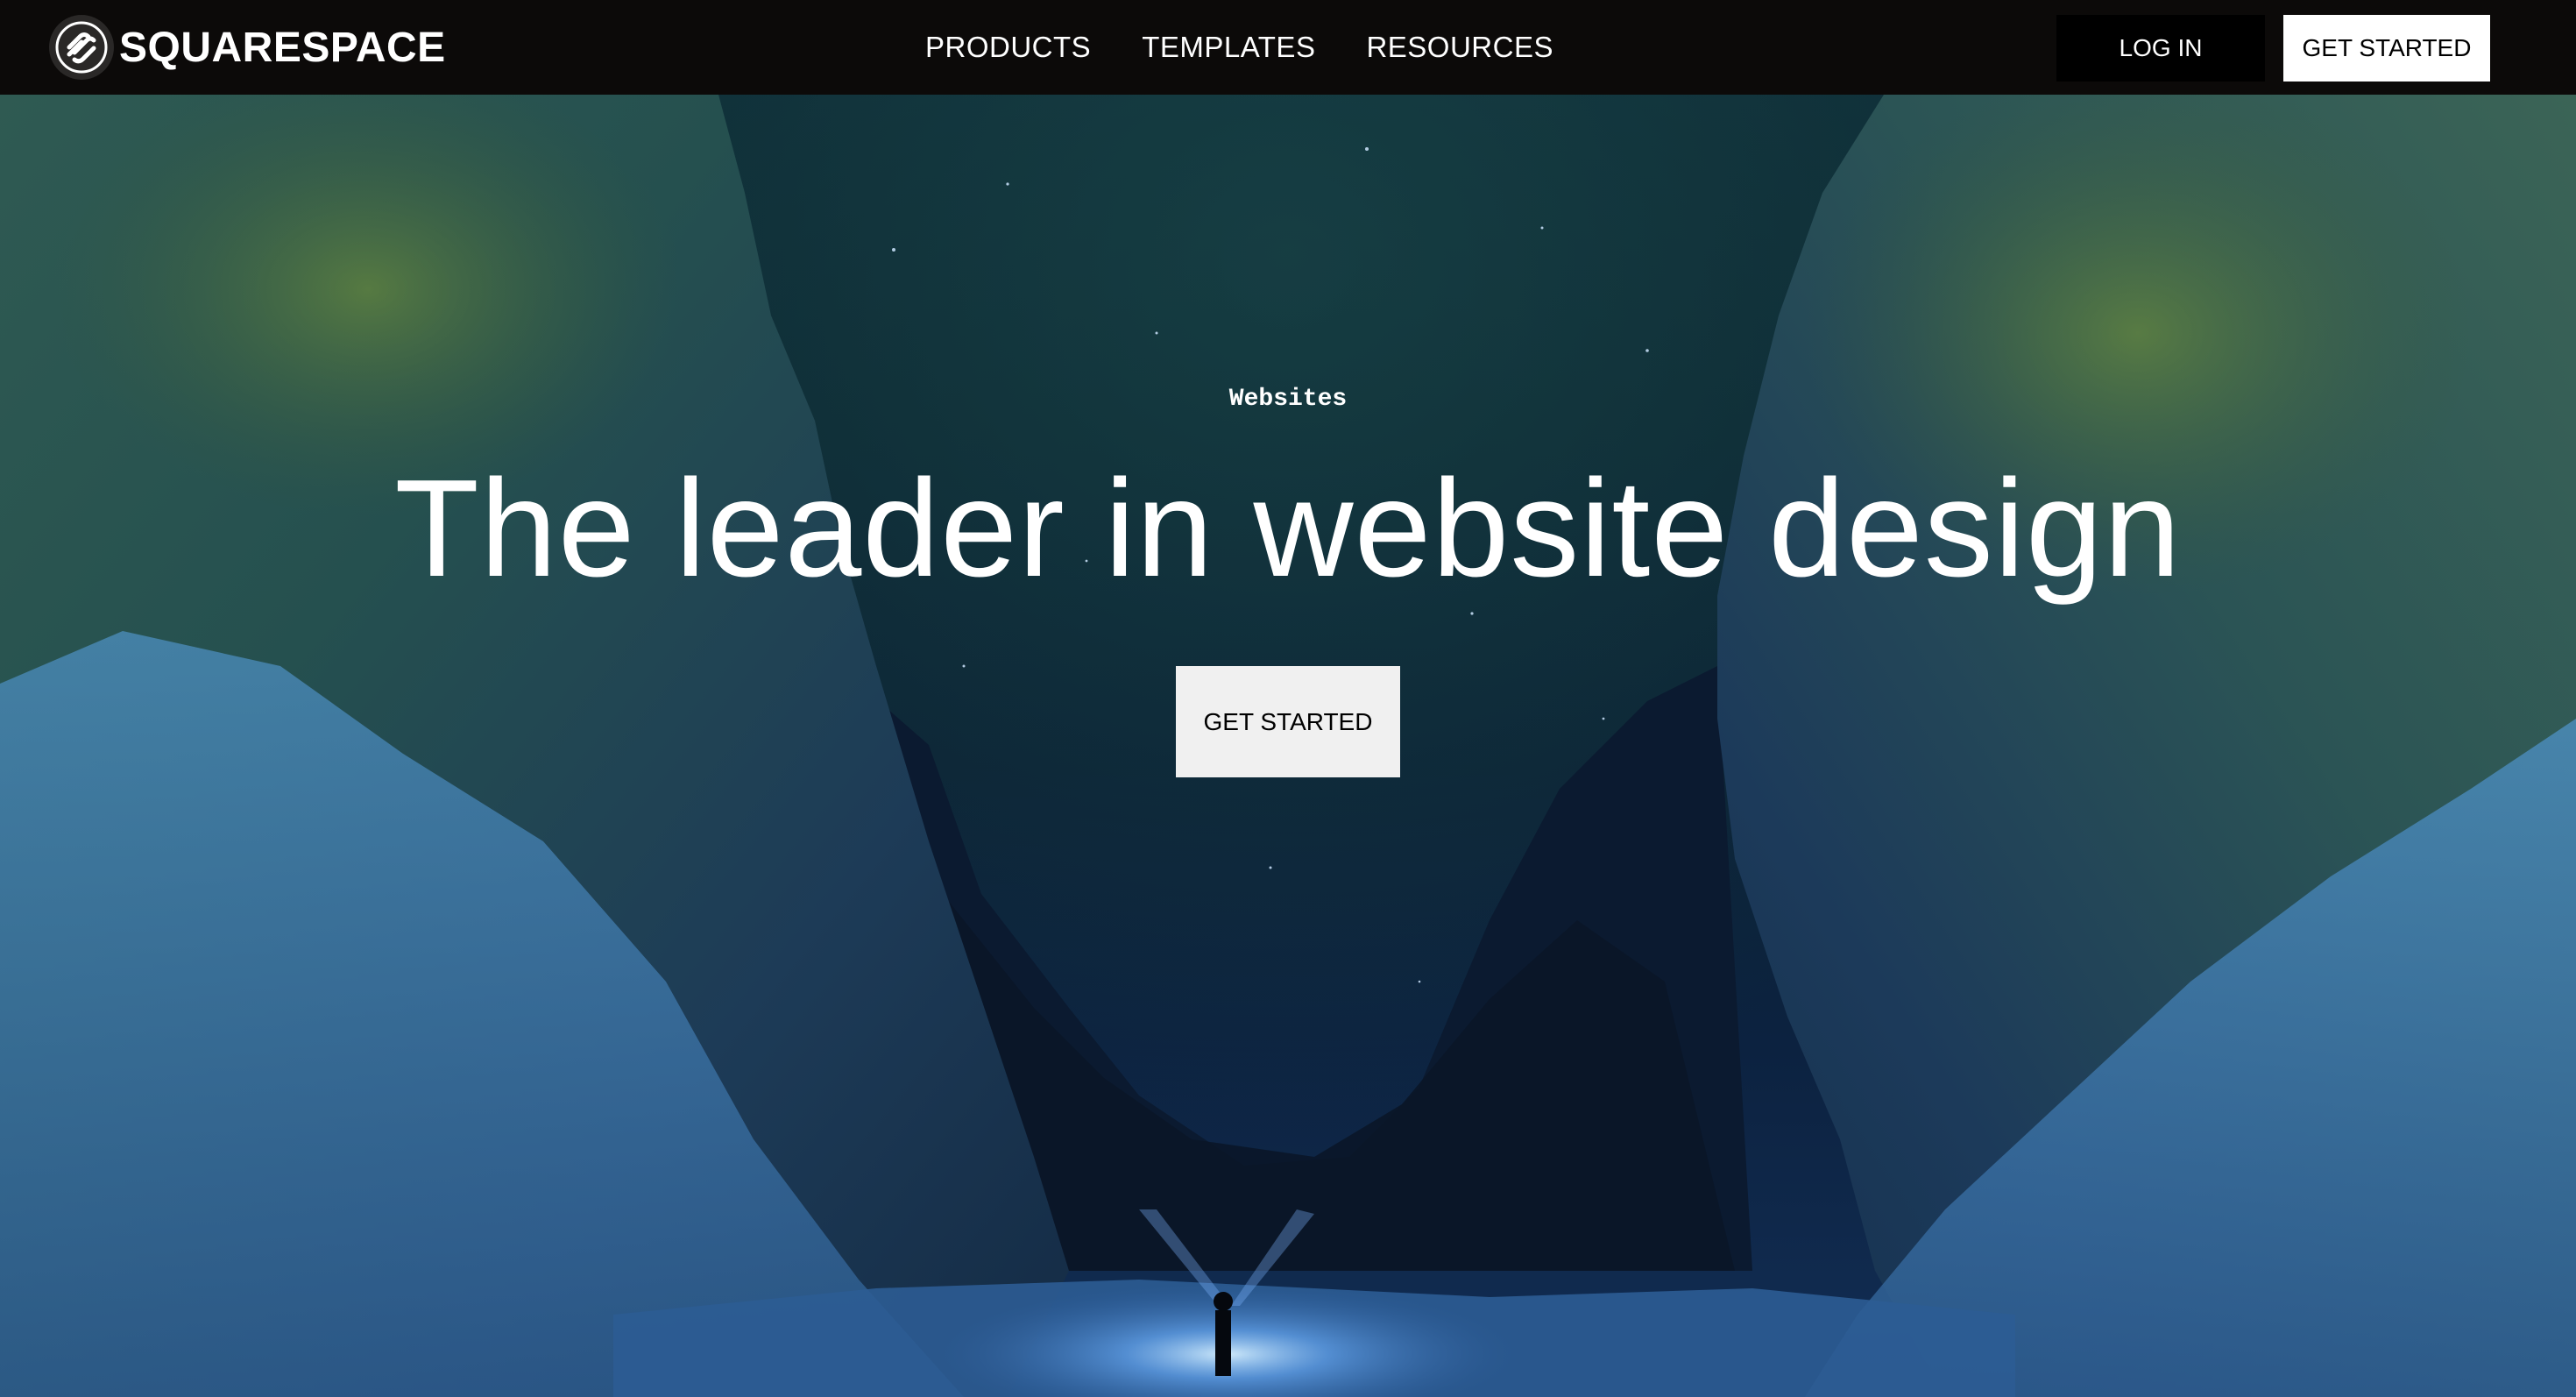 The image size is (2576, 1397). What do you see at coordinates (2386, 49) in the screenshot?
I see `nav-get-started-button: GET STARTED` at bounding box center [2386, 49].